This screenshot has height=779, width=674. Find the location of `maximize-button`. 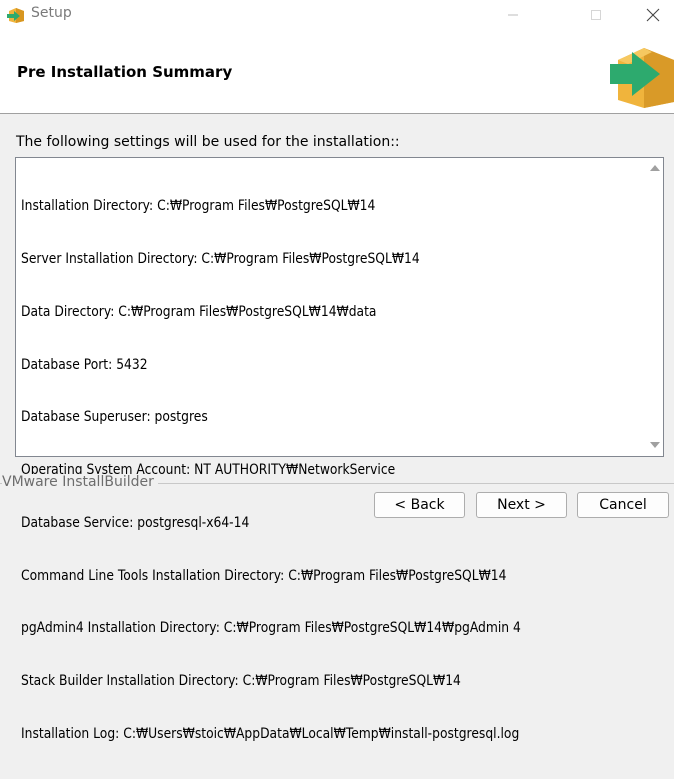

maximize-button is located at coordinates (596, 15).